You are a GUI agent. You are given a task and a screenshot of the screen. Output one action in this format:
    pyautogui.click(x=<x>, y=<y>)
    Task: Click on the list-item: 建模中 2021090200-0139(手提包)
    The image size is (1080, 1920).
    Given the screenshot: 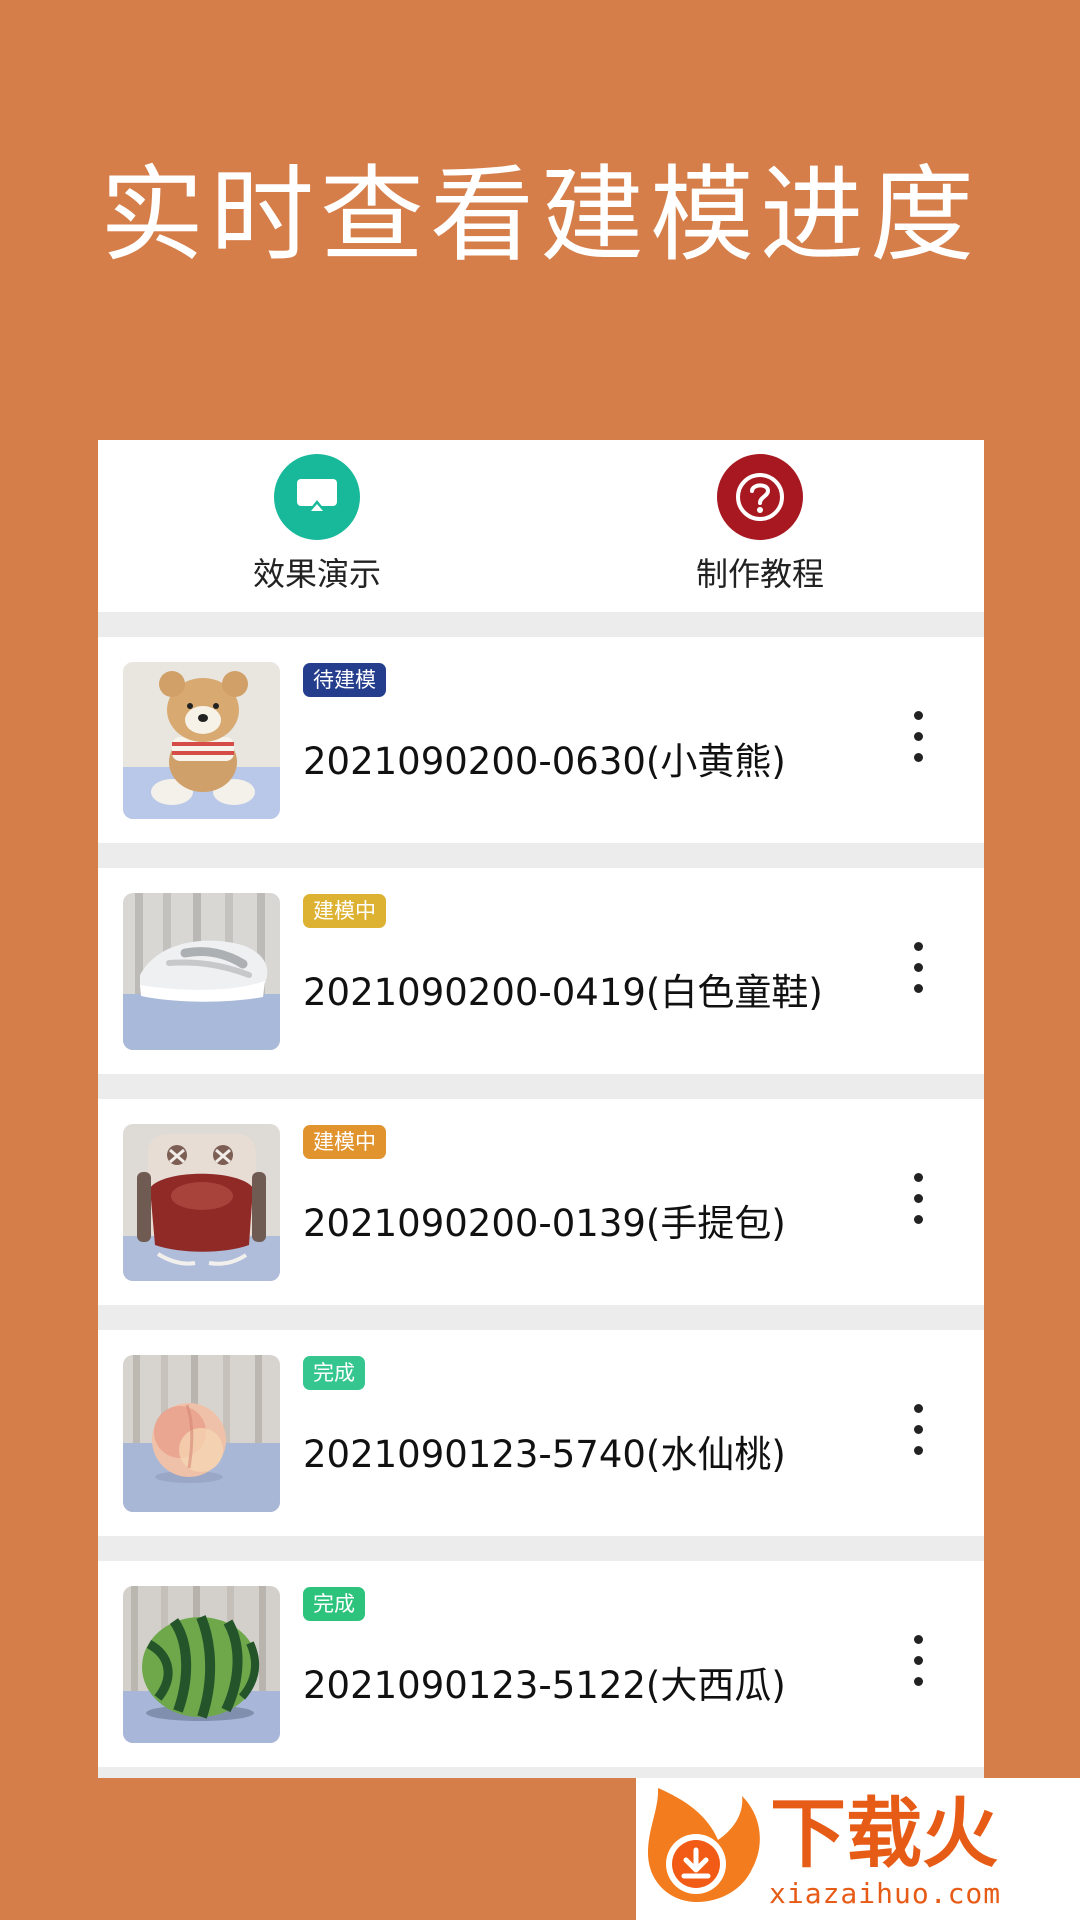 What is the action you would take?
    pyautogui.click(x=541, y=1202)
    